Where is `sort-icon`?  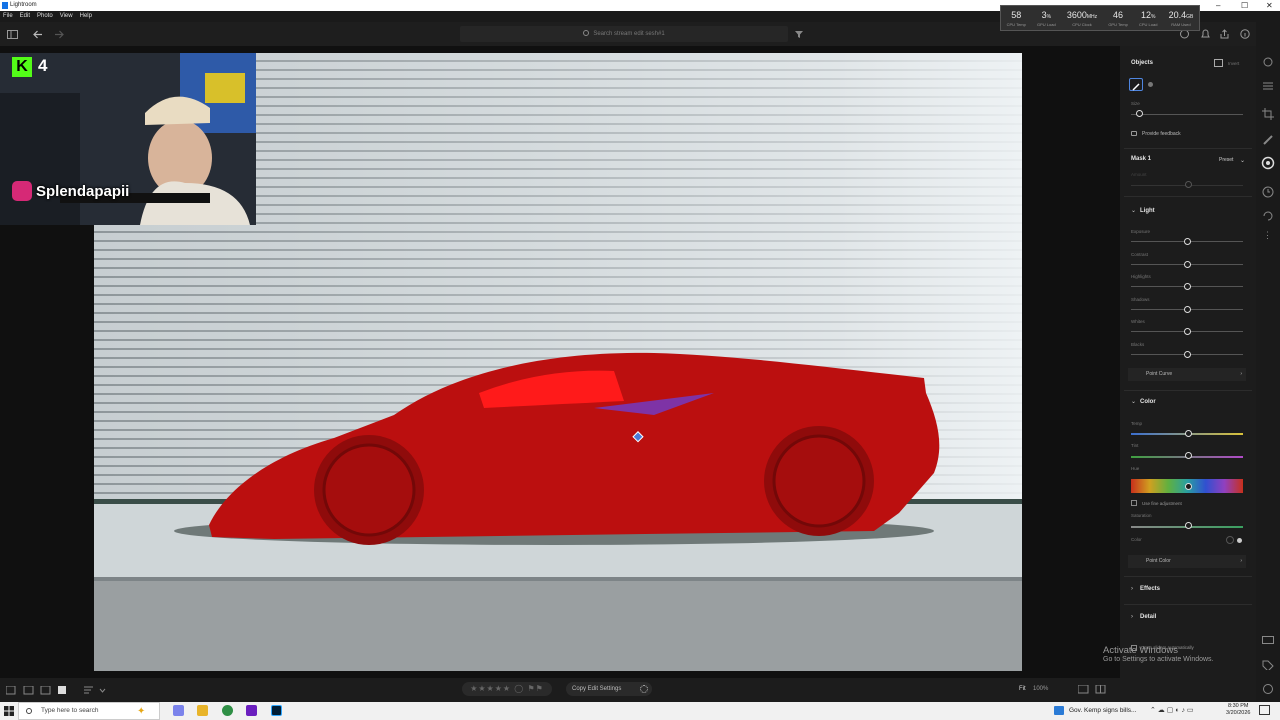 sort-icon is located at coordinates (95, 690).